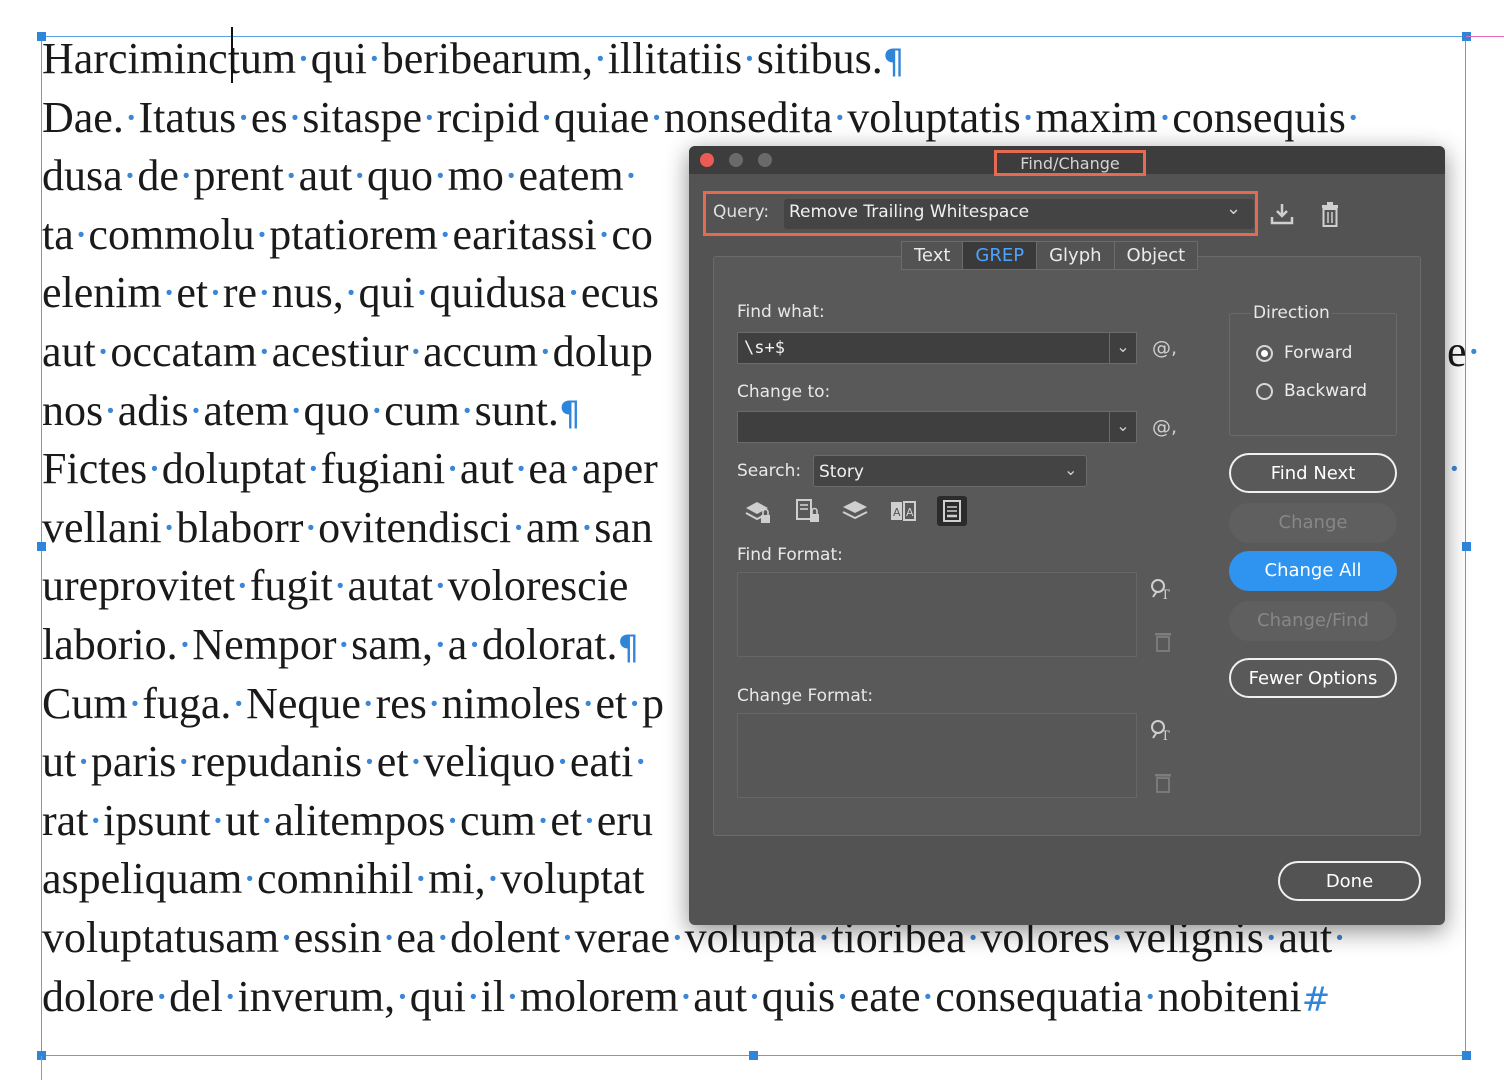 This screenshot has height=1080, width=1504. I want to click on word: dolup, so click(602, 351).